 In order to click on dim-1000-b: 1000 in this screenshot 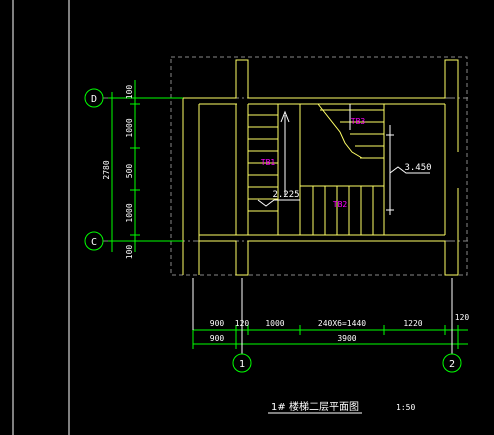, I will do `click(129, 212)`.